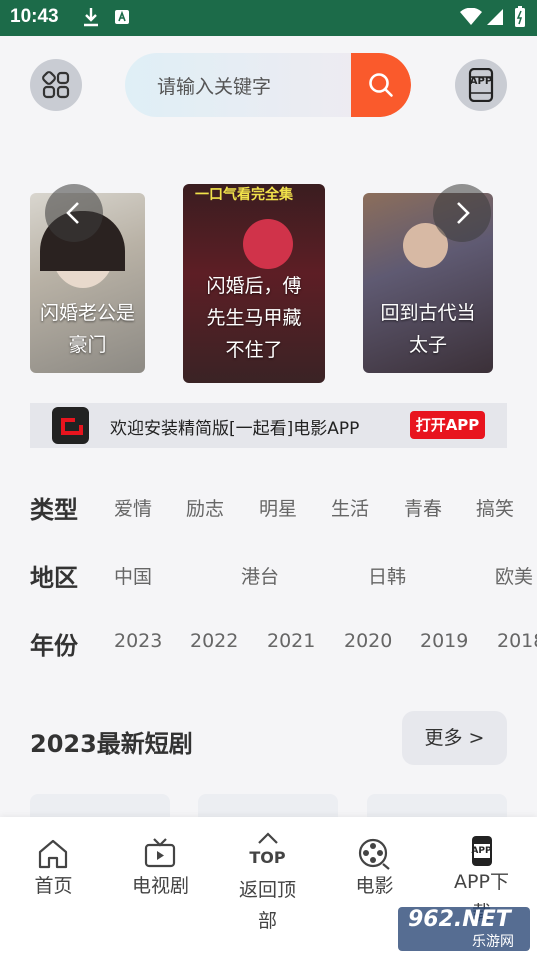  I want to click on filter-row-region: 地区 中国 港台 日韩 欧美, so click(268, 578).